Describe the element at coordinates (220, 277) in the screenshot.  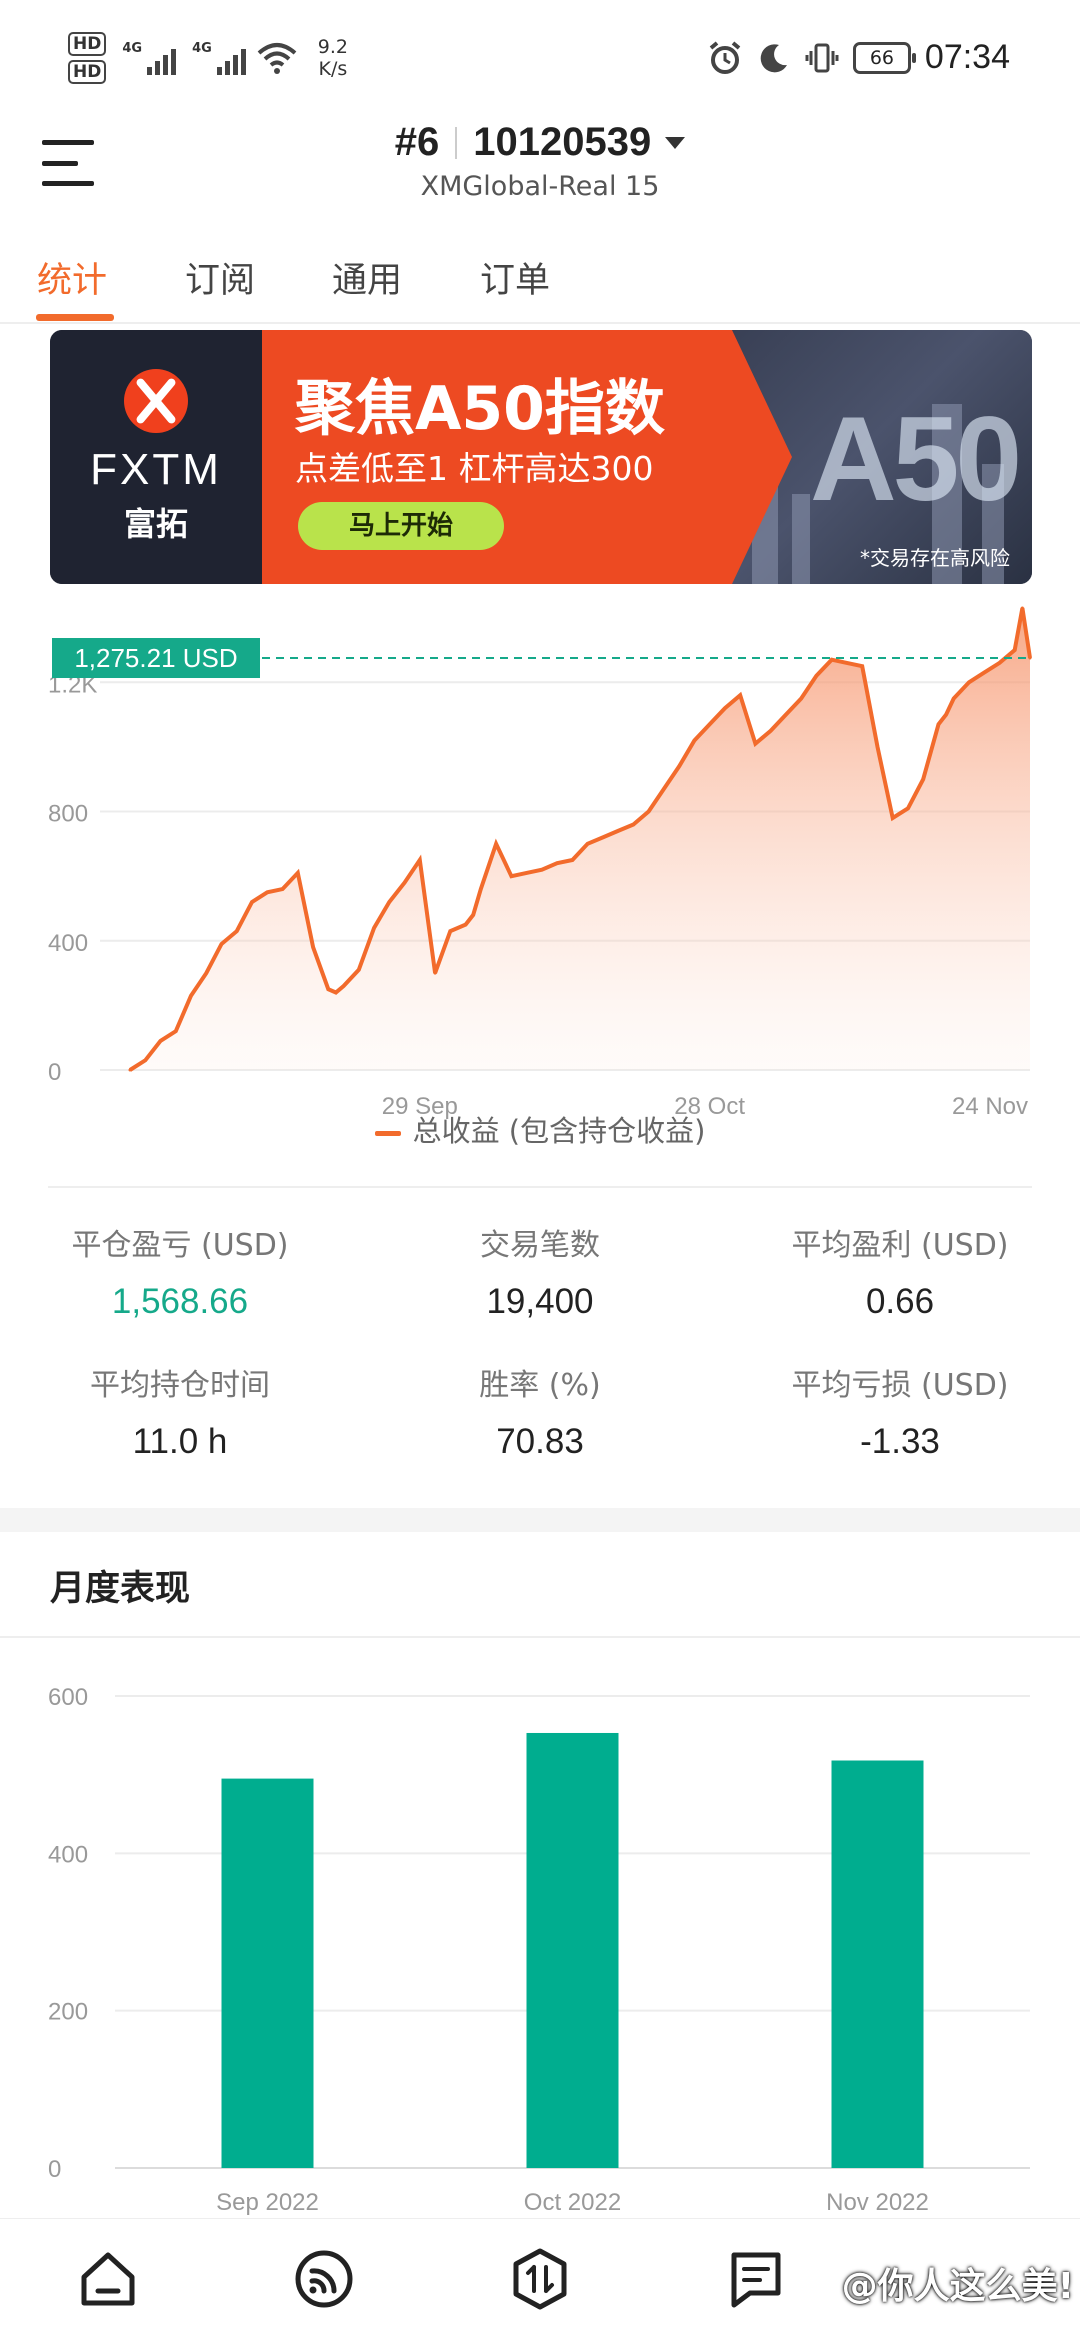
I see `tab-subscribe: 订阅` at that location.